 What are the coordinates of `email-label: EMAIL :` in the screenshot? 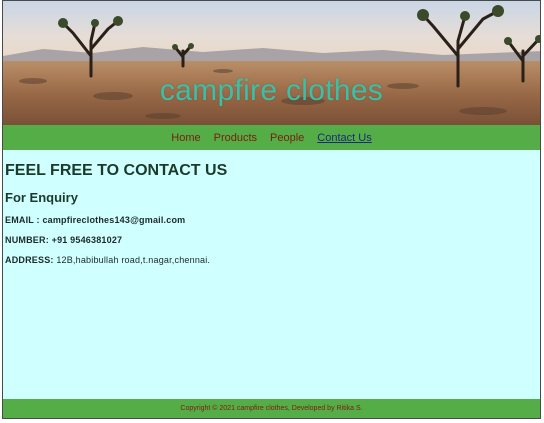 It's located at (24, 220).